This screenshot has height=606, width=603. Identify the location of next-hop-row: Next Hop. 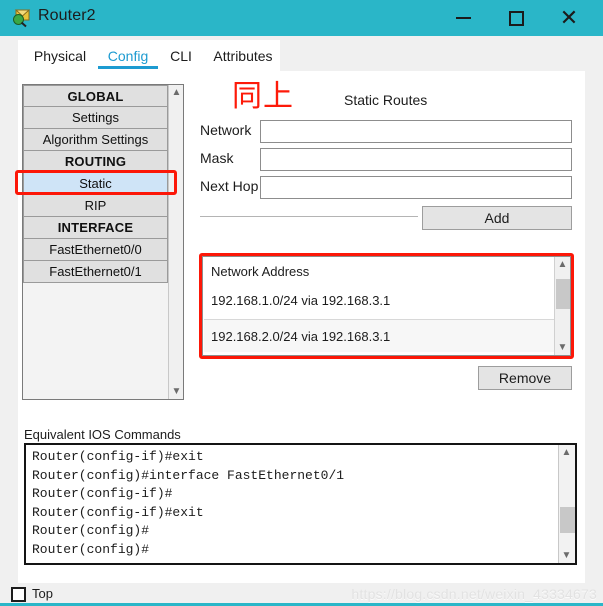
(386, 187).